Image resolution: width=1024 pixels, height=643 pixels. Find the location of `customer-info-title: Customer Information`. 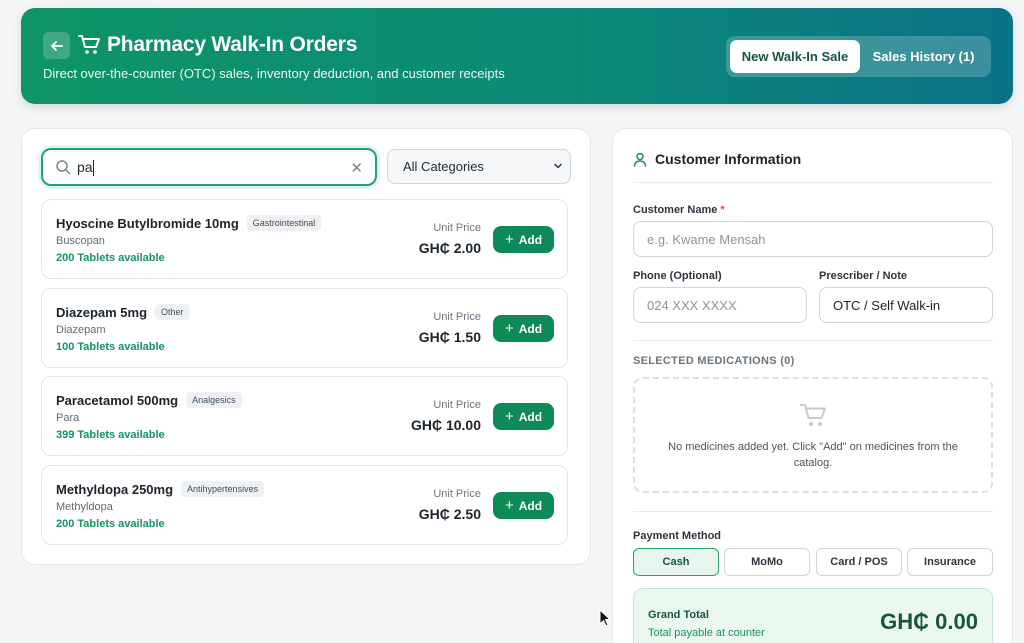

customer-info-title: Customer Information is located at coordinates (728, 159).